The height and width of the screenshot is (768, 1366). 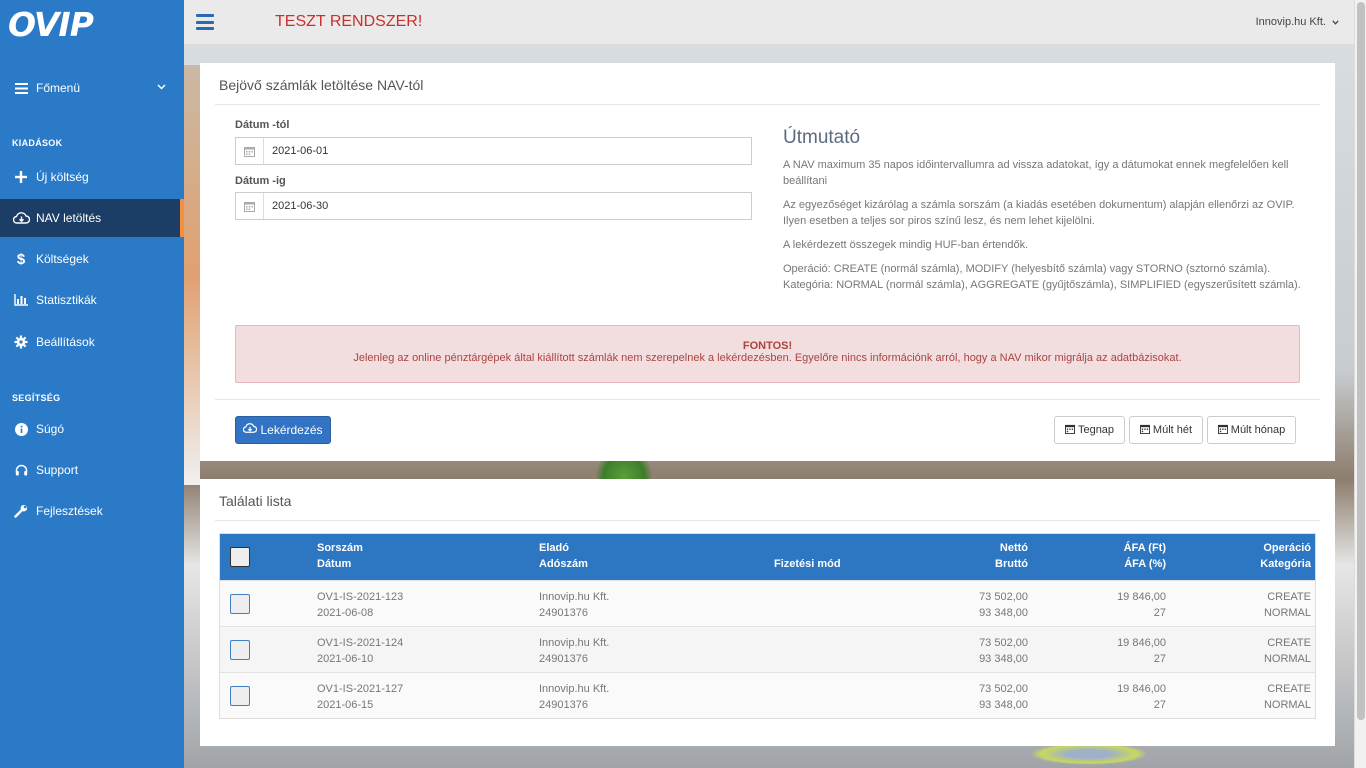 I want to click on date-to-label: Dátum -ig, so click(x=260, y=181).